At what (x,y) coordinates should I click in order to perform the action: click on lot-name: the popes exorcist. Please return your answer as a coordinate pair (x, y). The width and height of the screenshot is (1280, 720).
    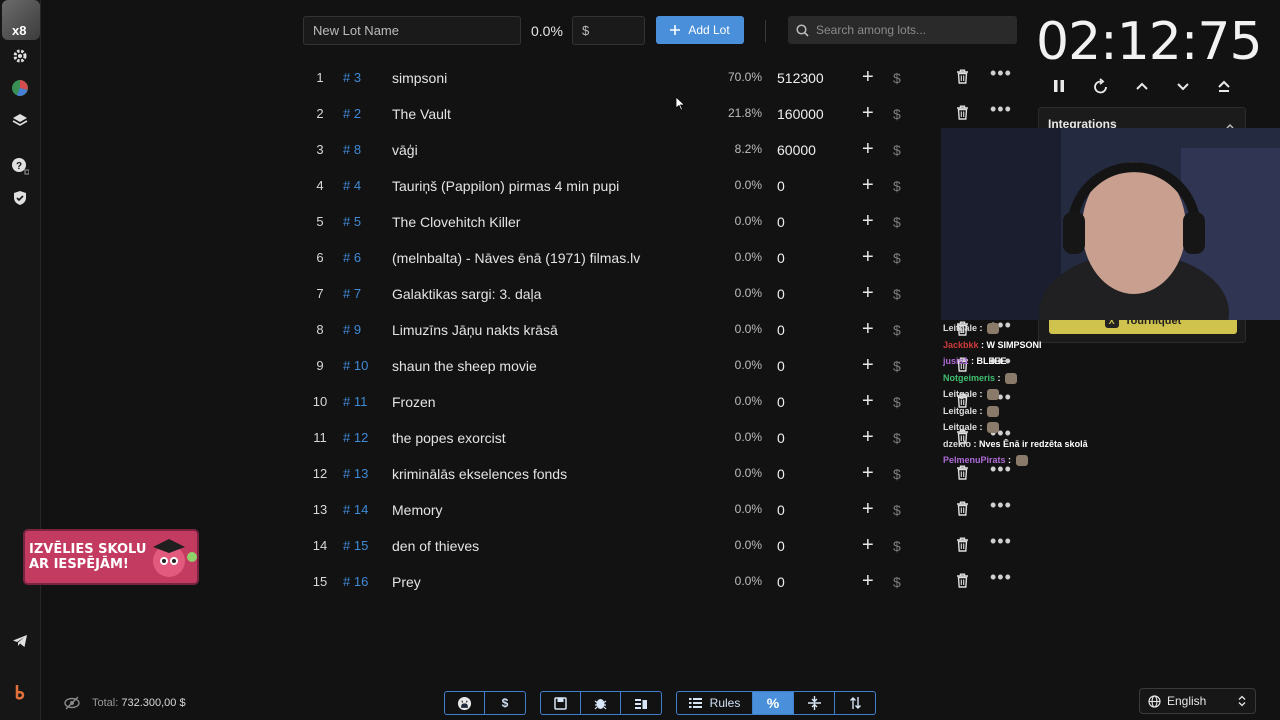
    Looking at the image, I should click on (449, 438).